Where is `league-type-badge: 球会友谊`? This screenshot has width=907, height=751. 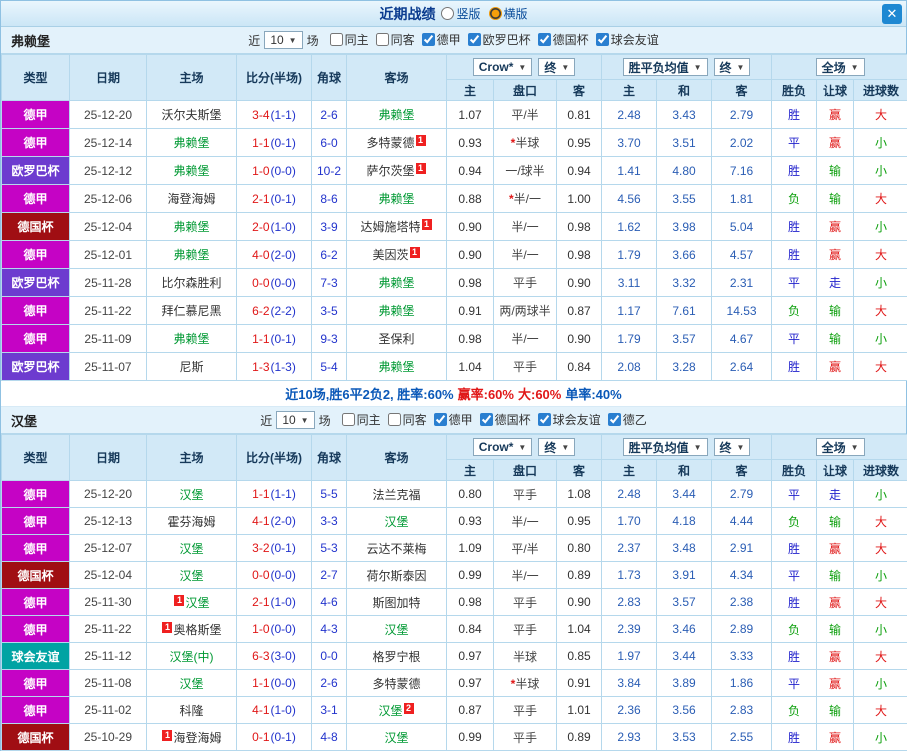
league-type-badge: 球会友谊 is located at coordinates (35, 656).